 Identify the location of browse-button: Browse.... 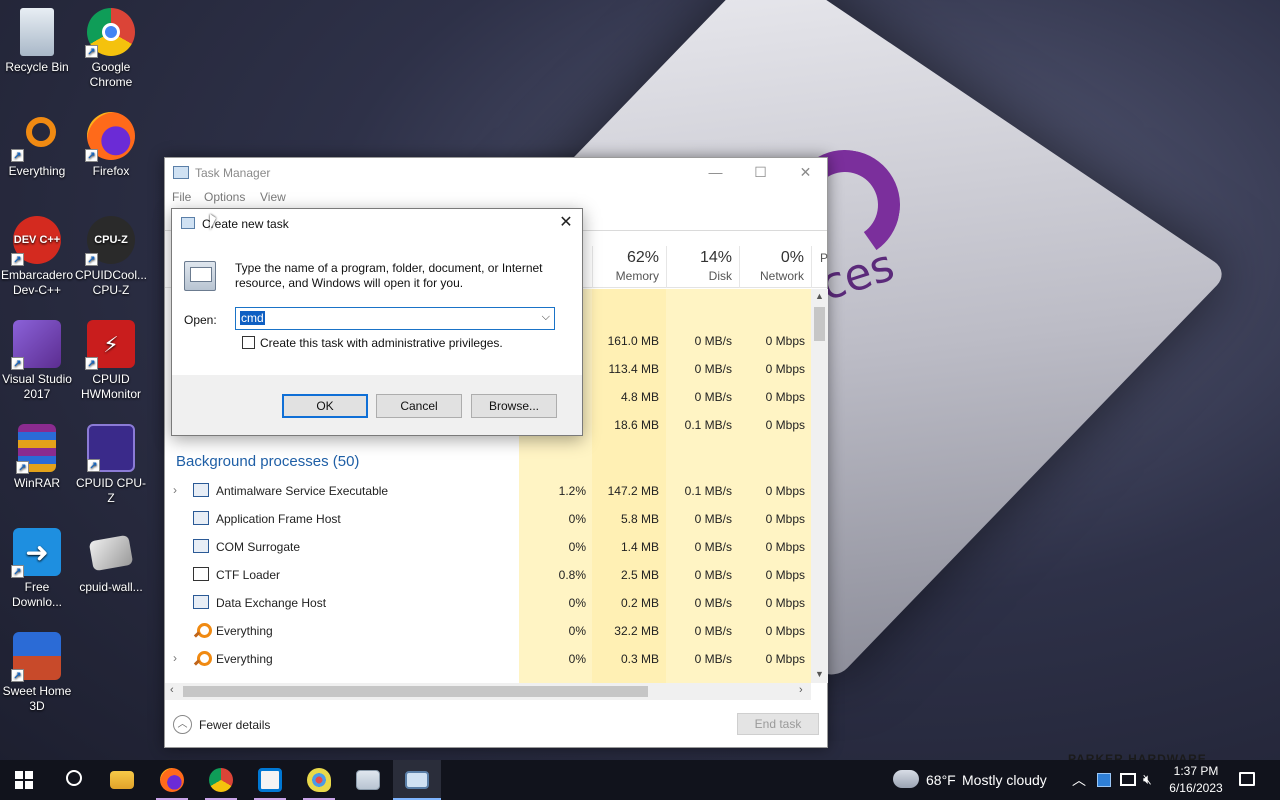
(514, 406).